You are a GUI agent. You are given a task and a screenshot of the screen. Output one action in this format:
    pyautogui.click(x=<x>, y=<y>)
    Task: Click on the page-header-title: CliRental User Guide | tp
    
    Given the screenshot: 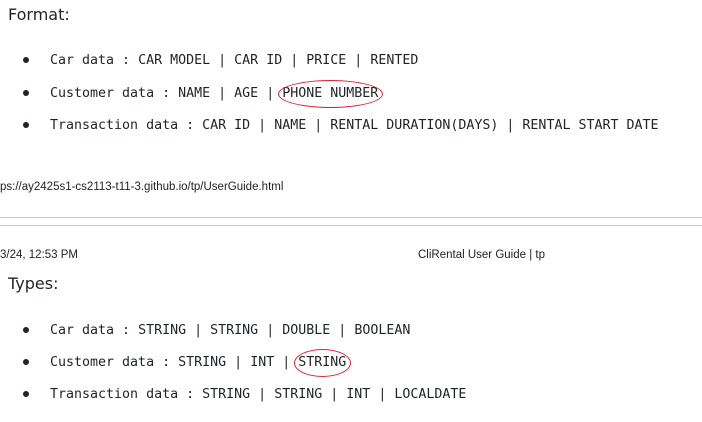 What is the action you would take?
    pyautogui.click(x=481, y=255)
    